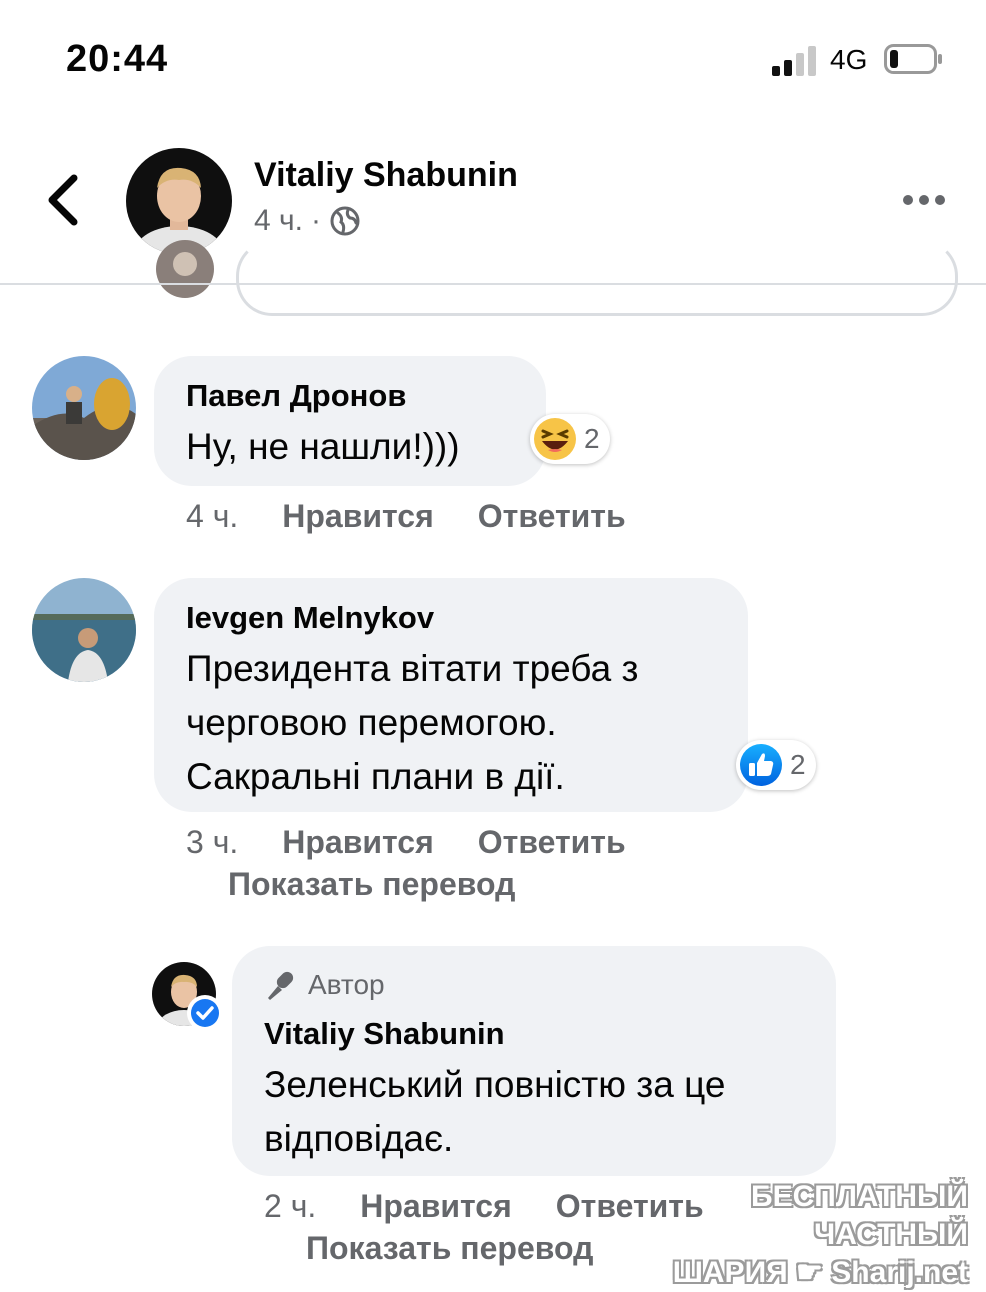 The height and width of the screenshot is (1292, 986). I want to click on comment-text: Зеленський повністю за це відповідає., so click(494, 1112).